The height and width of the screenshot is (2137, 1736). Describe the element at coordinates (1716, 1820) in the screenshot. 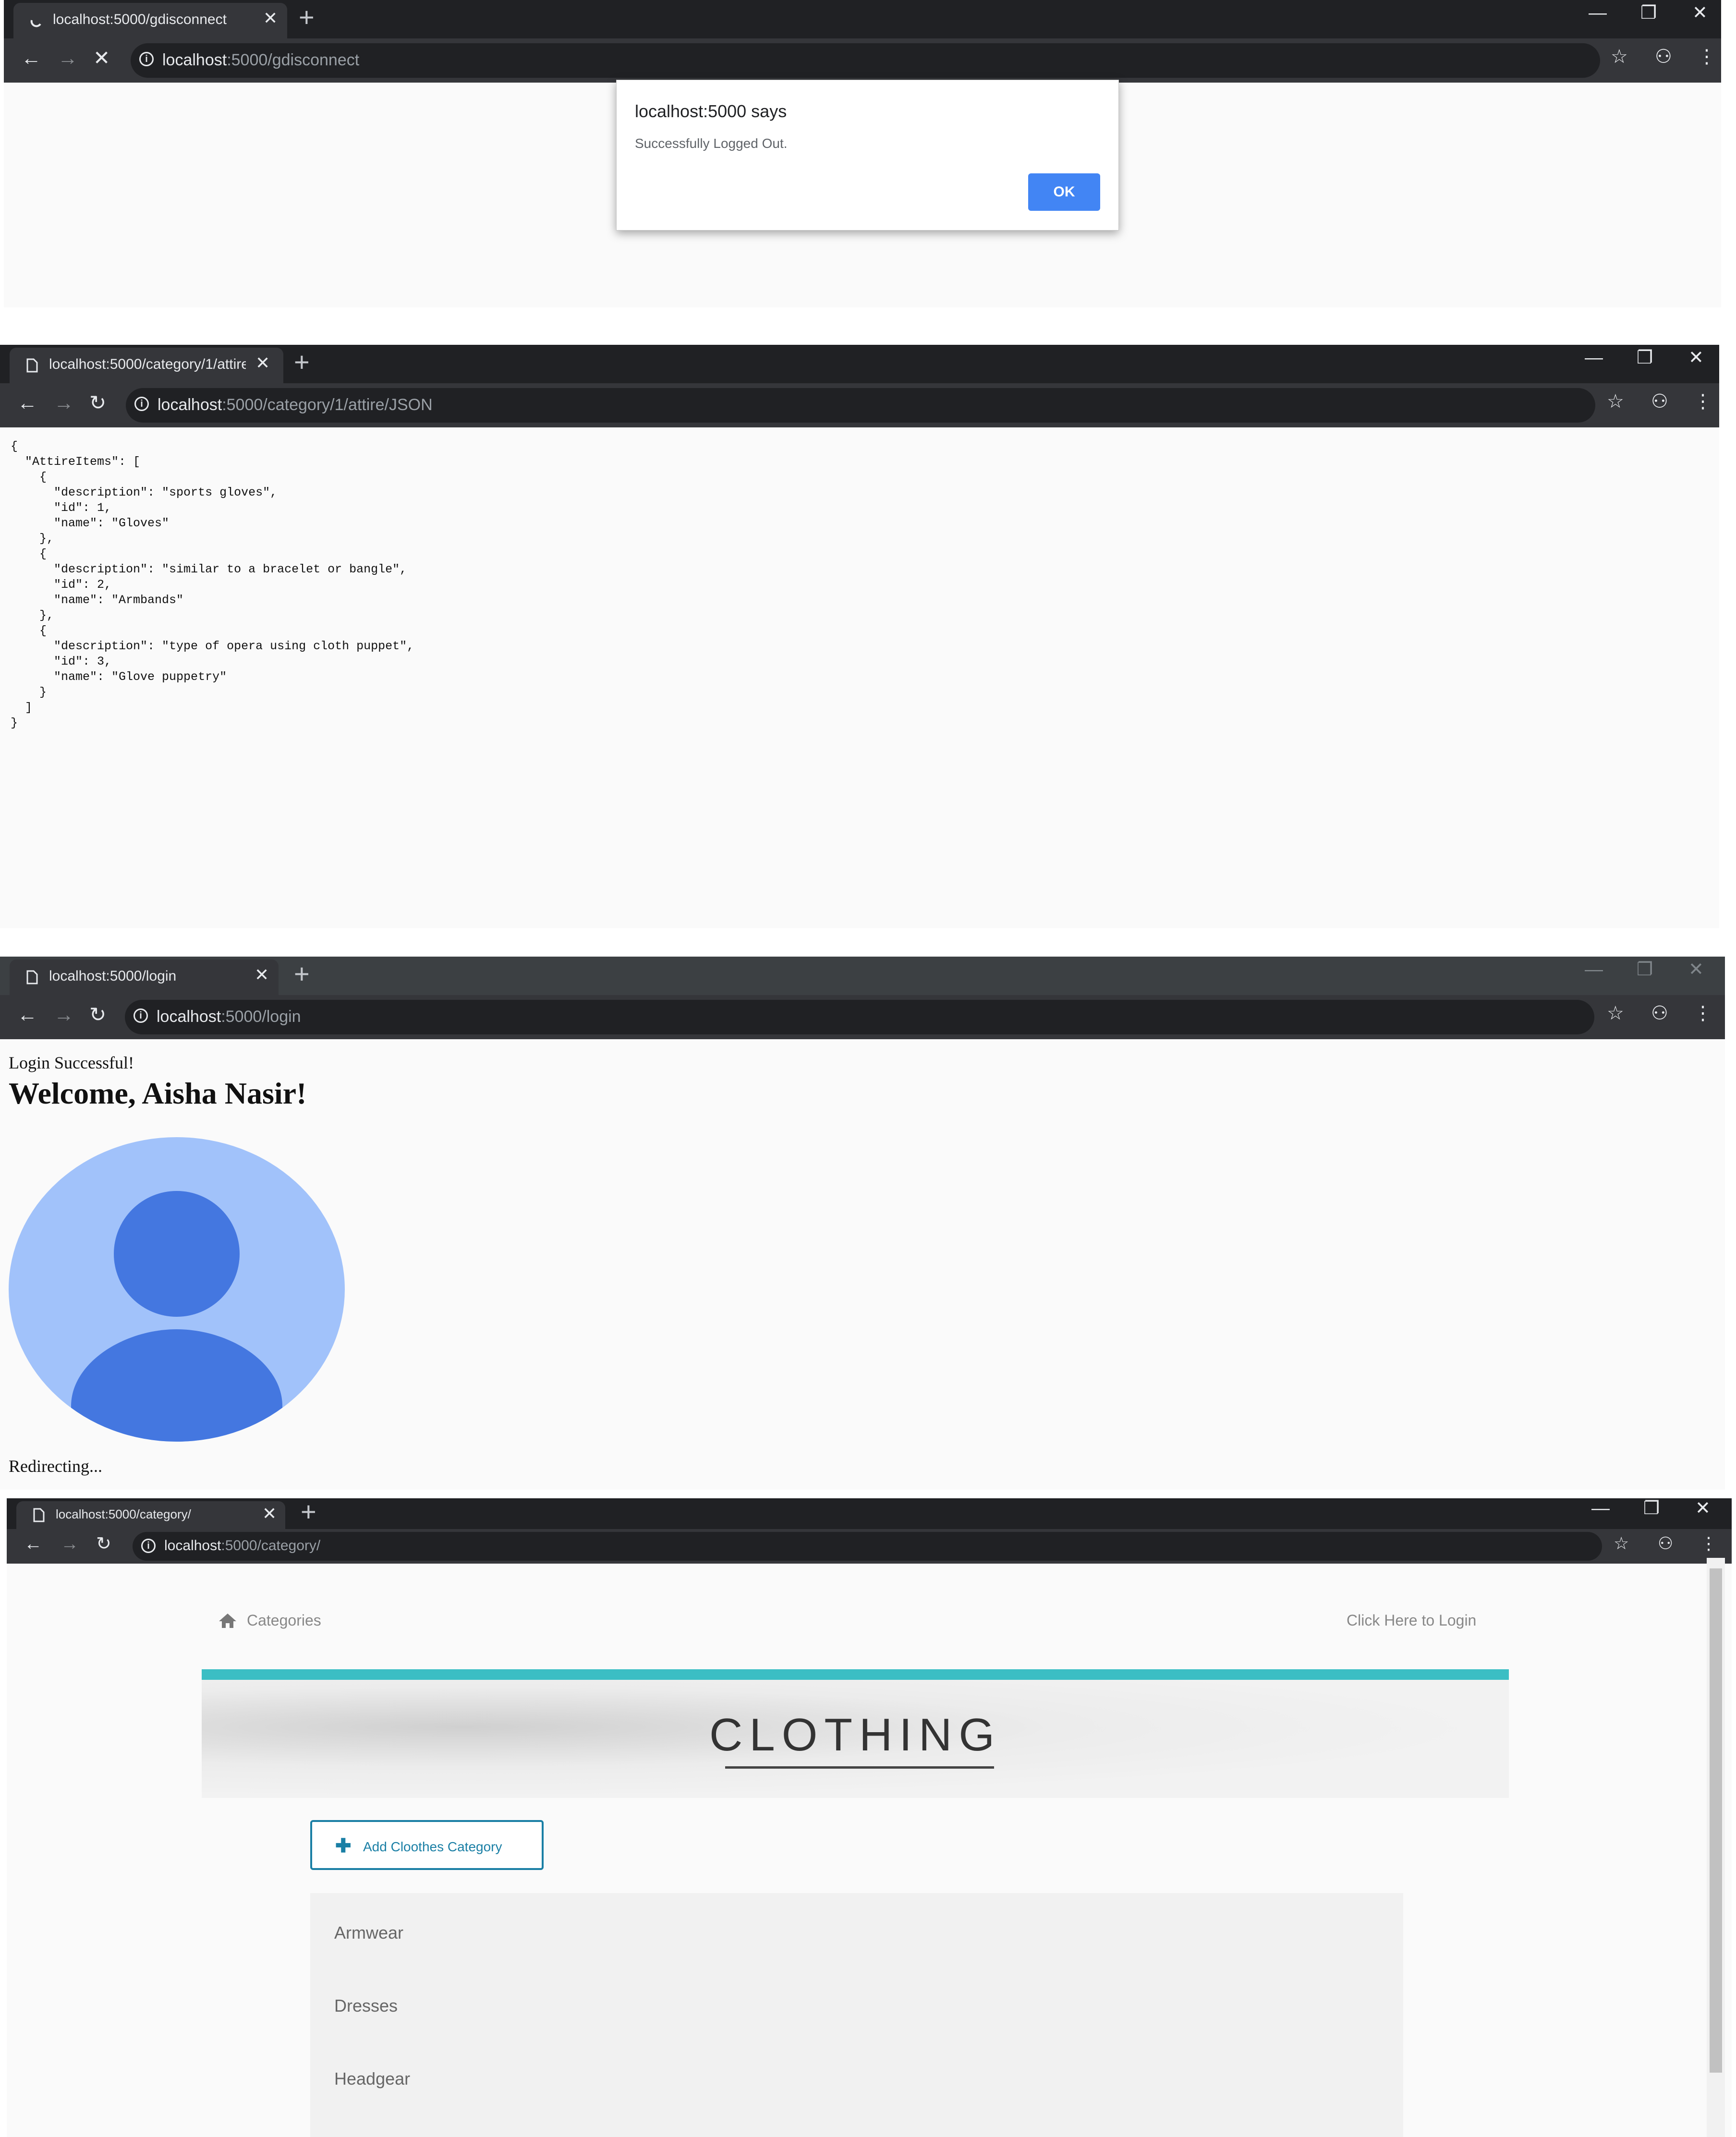

I see `scrollbar-thumb` at that location.